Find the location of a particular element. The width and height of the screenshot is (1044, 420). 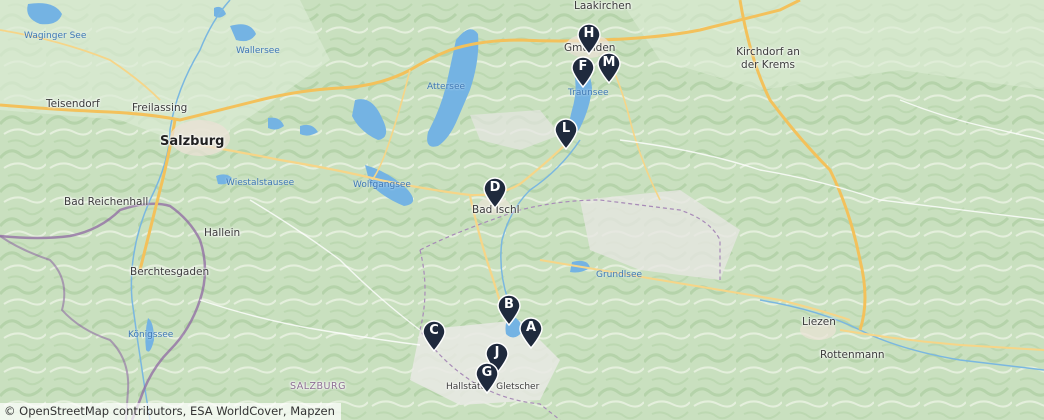

marker-label: C is located at coordinates (434, 330).